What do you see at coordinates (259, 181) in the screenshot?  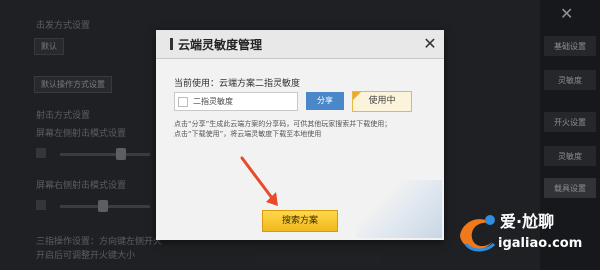 I see `arrow-annotation-icon` at bounding box center [259, 181].